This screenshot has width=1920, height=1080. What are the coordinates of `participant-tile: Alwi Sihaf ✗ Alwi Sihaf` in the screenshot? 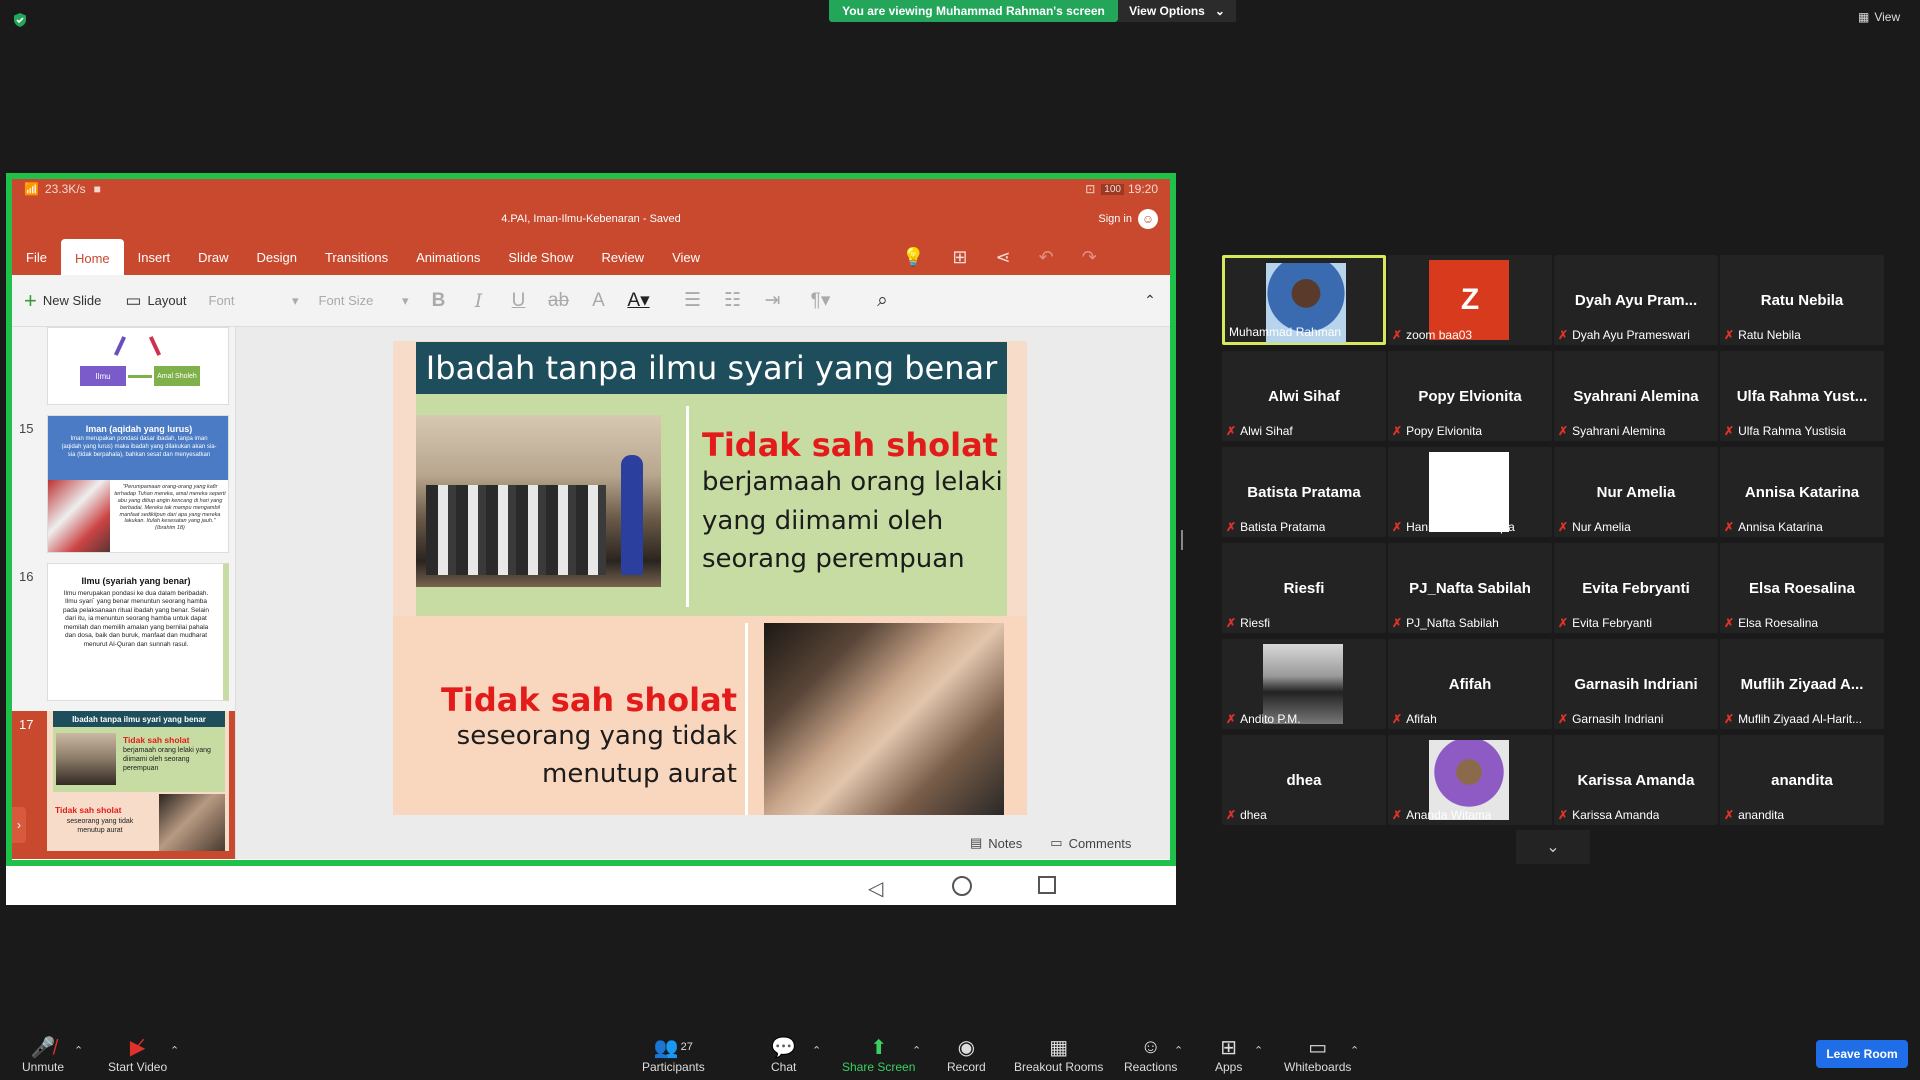 It's located at (1304, 396).